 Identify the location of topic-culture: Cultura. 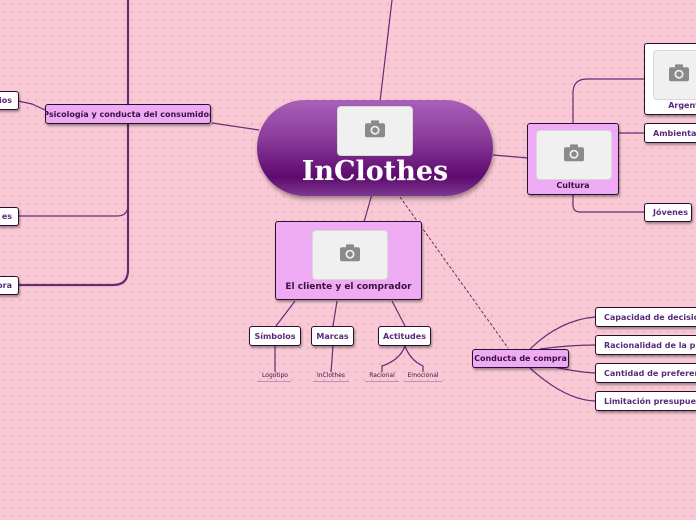
(573, 159).